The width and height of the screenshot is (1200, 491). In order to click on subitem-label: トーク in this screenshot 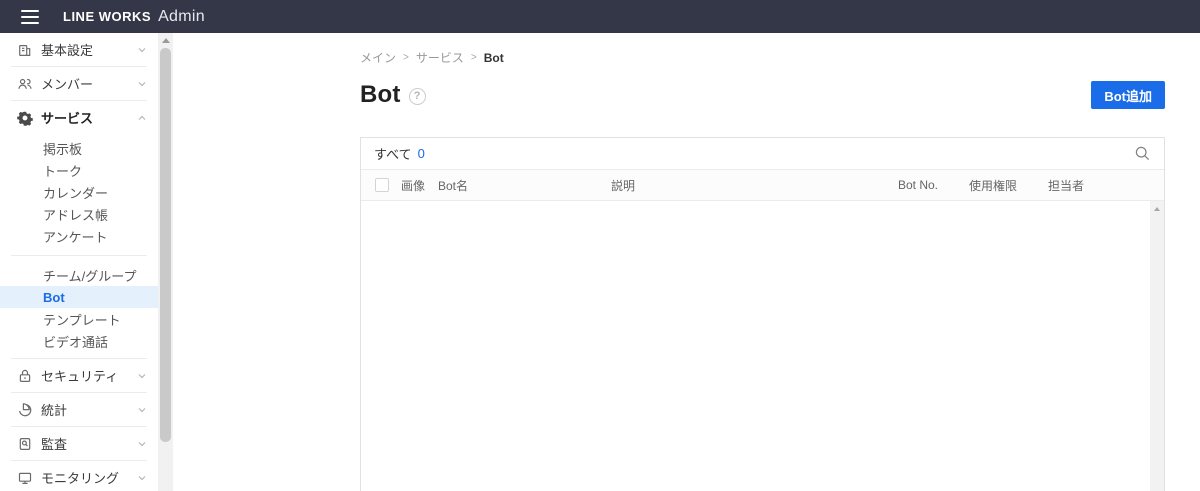, I will do `click(63, 171)`.